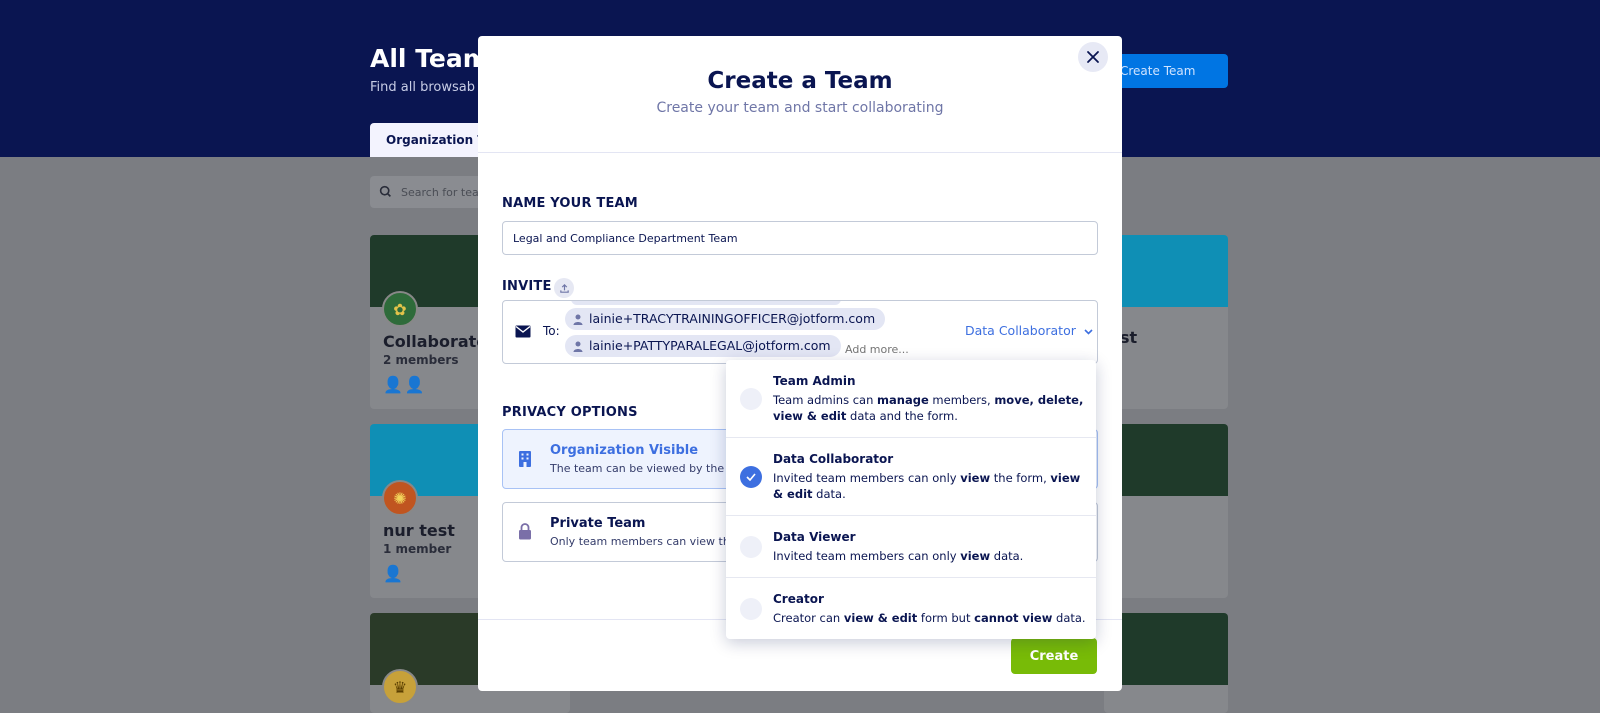  I want to click on role-select: Data Collaborator, so click(1029, 330).